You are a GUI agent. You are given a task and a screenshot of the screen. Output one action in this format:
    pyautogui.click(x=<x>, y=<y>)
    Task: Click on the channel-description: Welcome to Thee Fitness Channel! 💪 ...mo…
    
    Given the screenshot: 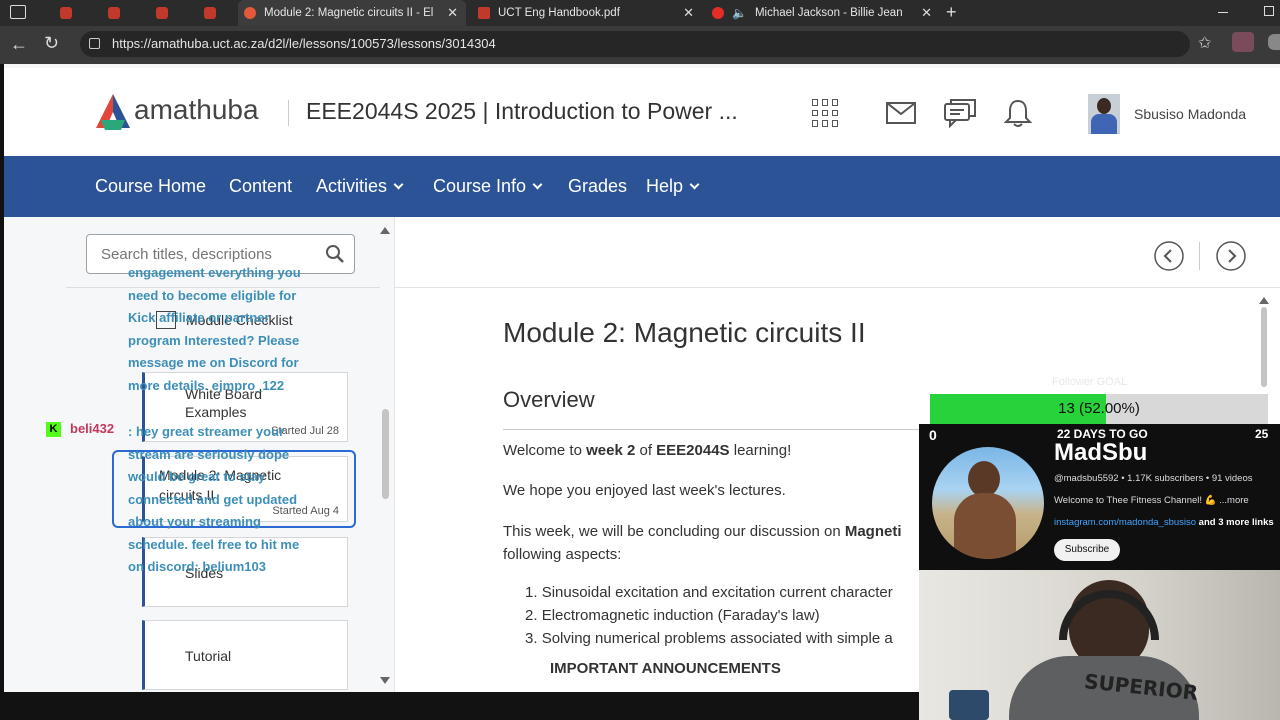 What is the action you would take?
    pyautogui.click(x=1151, y=500)
    